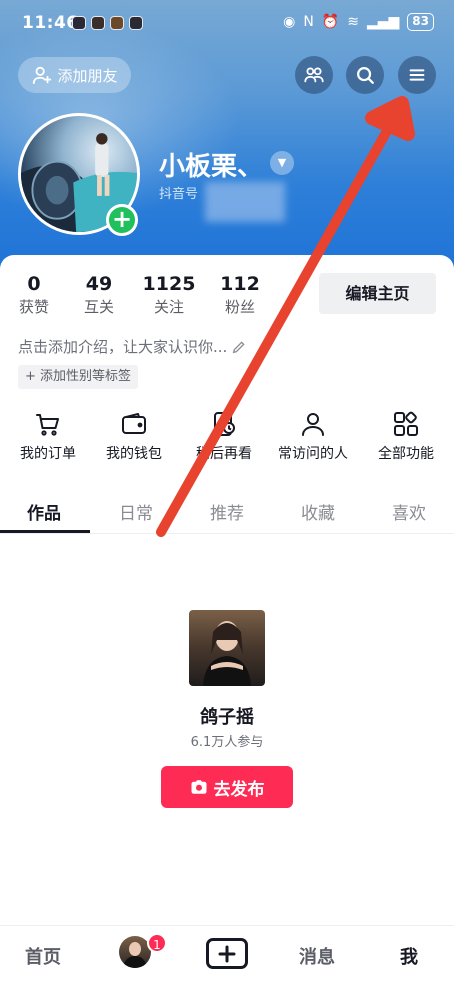  I want to click on topic-participants: 6.1万人参与, so click(227, 742).